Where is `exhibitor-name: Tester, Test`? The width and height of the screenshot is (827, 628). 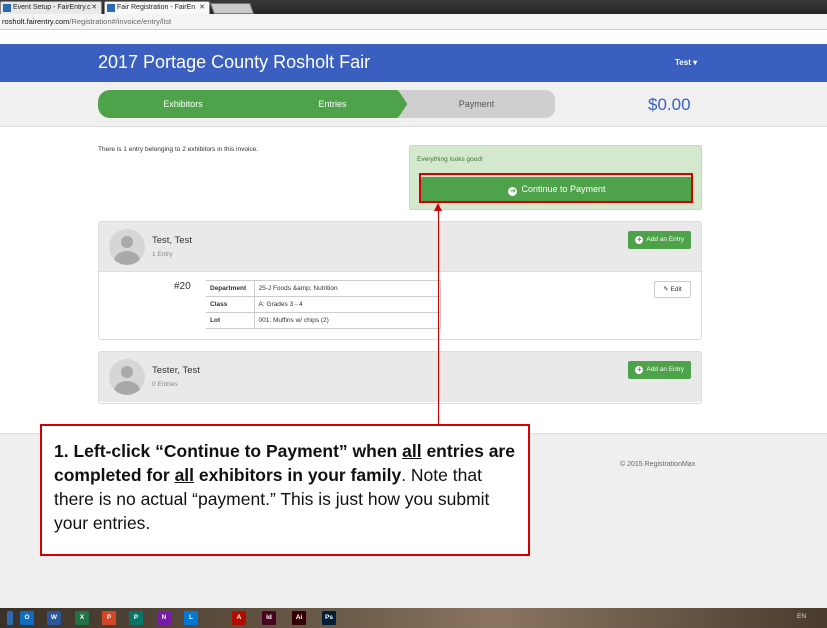
exhibitor-name: Tester, Test is located at coordinates (176, 370).